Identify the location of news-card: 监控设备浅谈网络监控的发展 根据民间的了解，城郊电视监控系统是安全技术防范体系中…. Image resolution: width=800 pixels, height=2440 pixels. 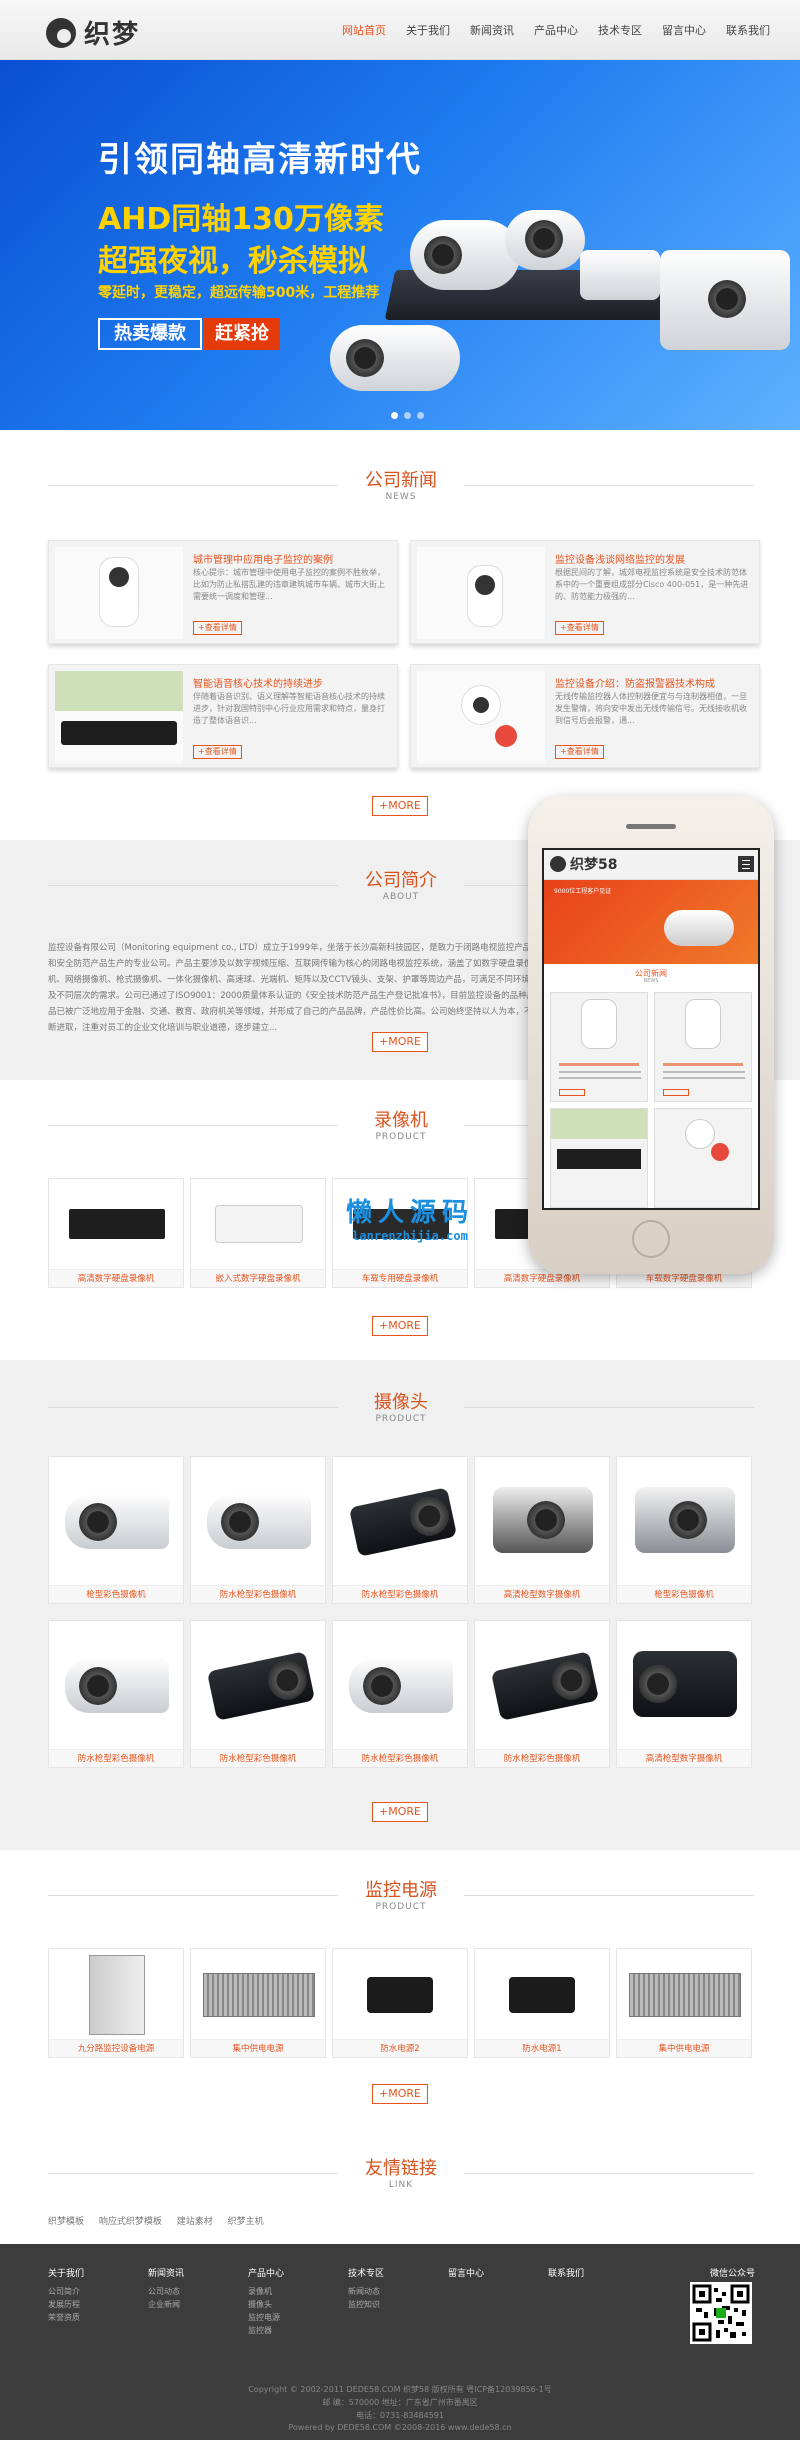
(585, 592).